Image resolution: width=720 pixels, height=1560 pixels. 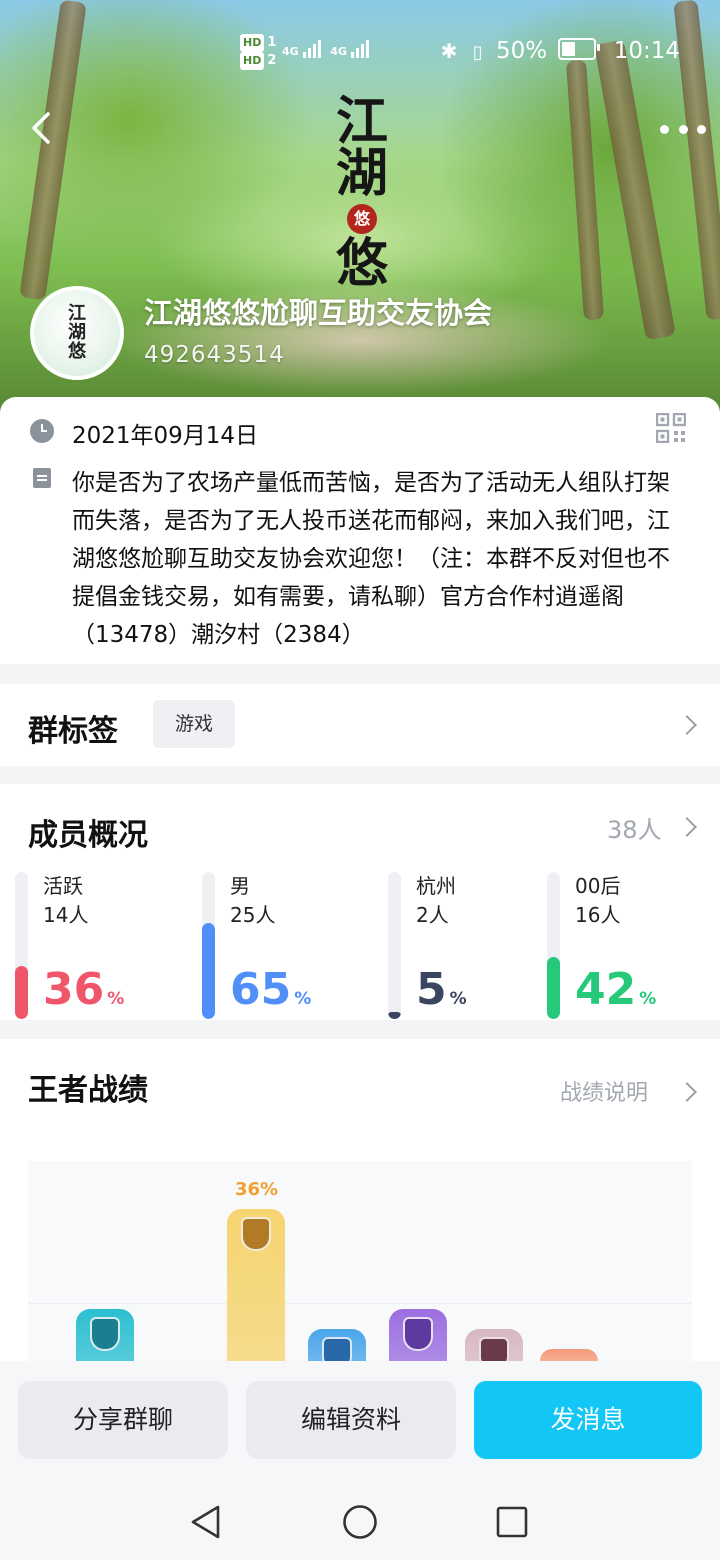 I want to click on battery-percent: 50%, so click(x=521, y=51).